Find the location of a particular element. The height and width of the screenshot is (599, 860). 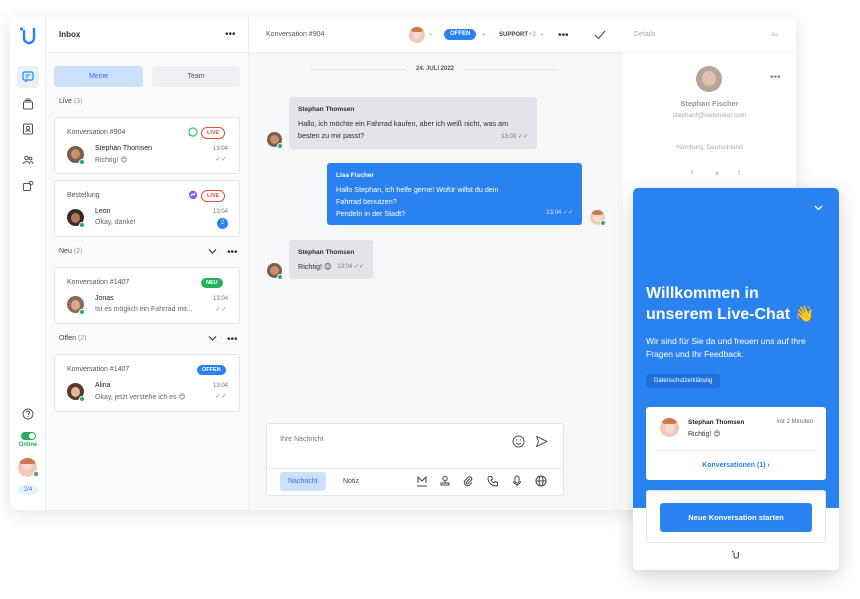

nav-inbox-icon is located at coordinates (28, 77).